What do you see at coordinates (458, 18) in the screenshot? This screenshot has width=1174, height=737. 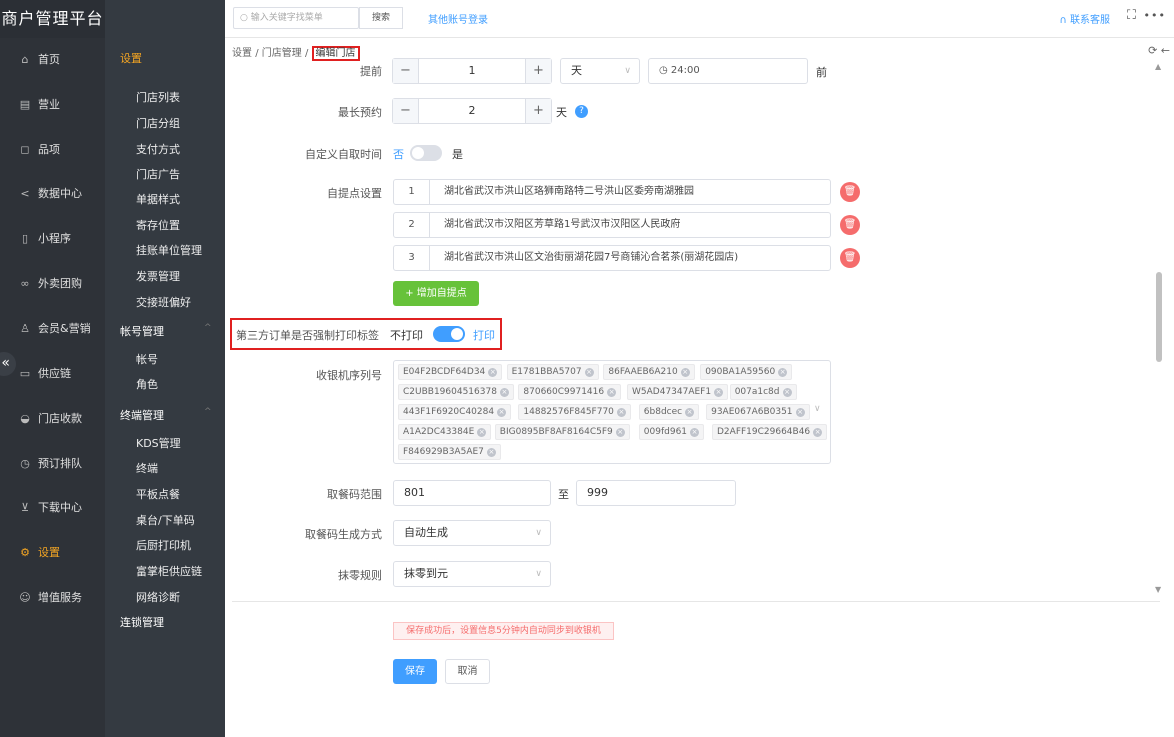 I see `other-account-login-link: 其他账号登录` at bounding box center [458, 18].